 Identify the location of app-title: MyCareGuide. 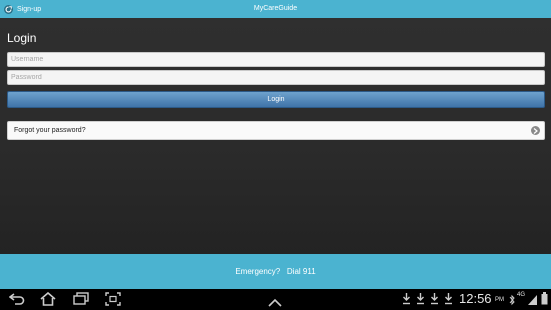
(275, 8).